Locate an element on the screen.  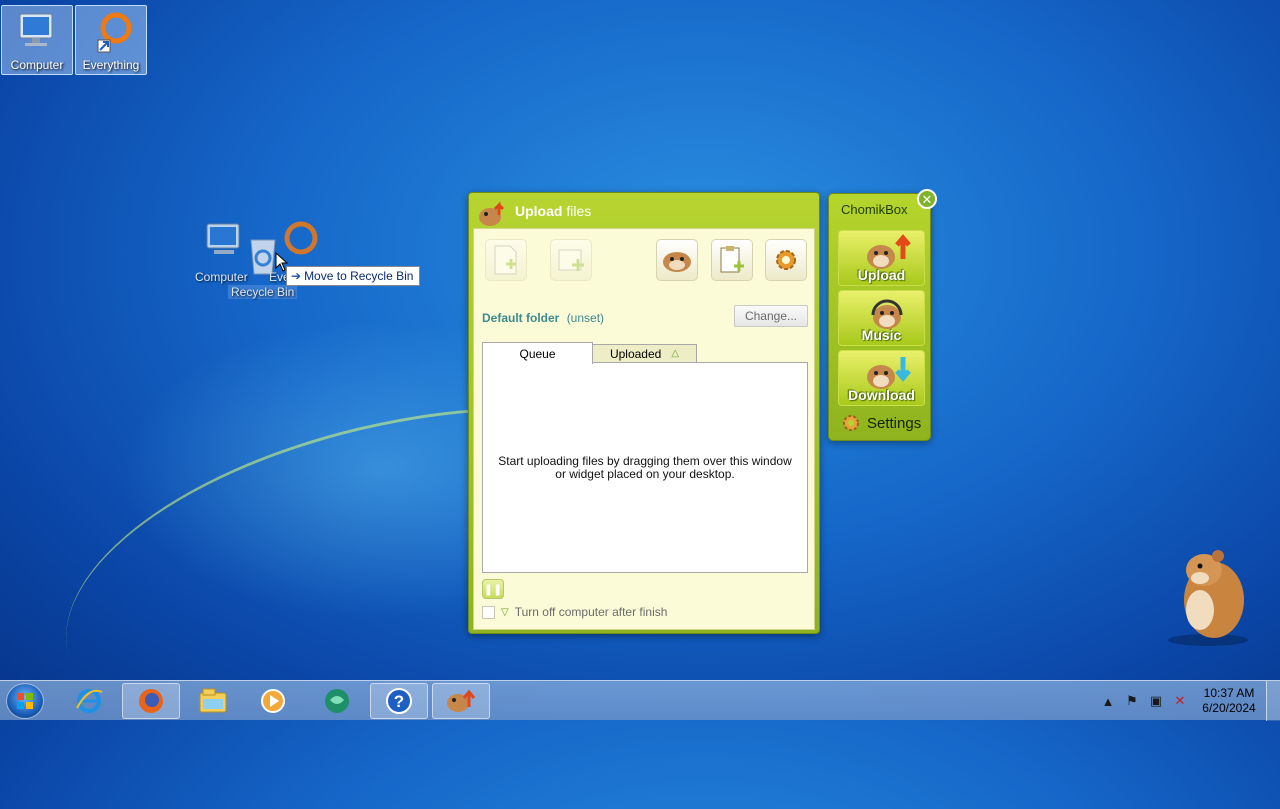
widget-download-label: Download is located at coordinates (881, 395).